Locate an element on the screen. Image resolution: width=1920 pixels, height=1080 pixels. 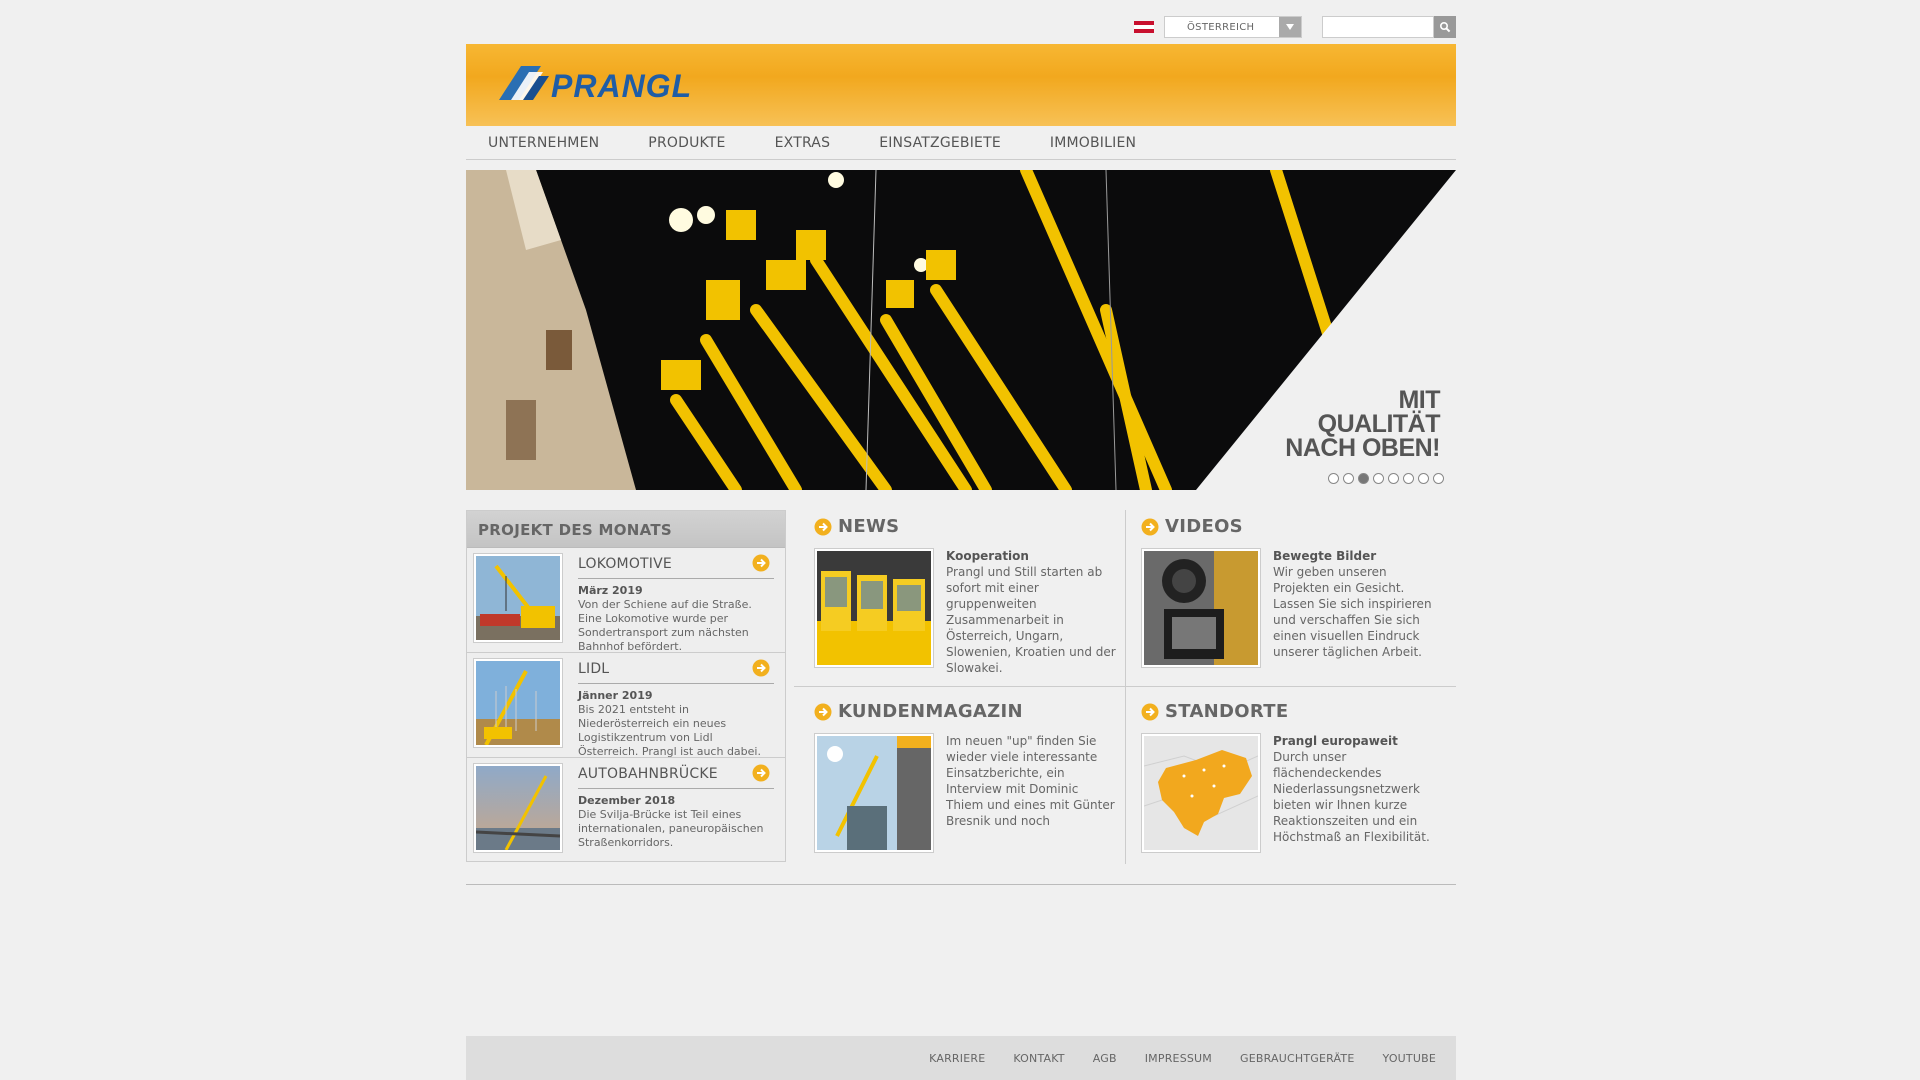
search-field is located at coordinates (1378, 27).